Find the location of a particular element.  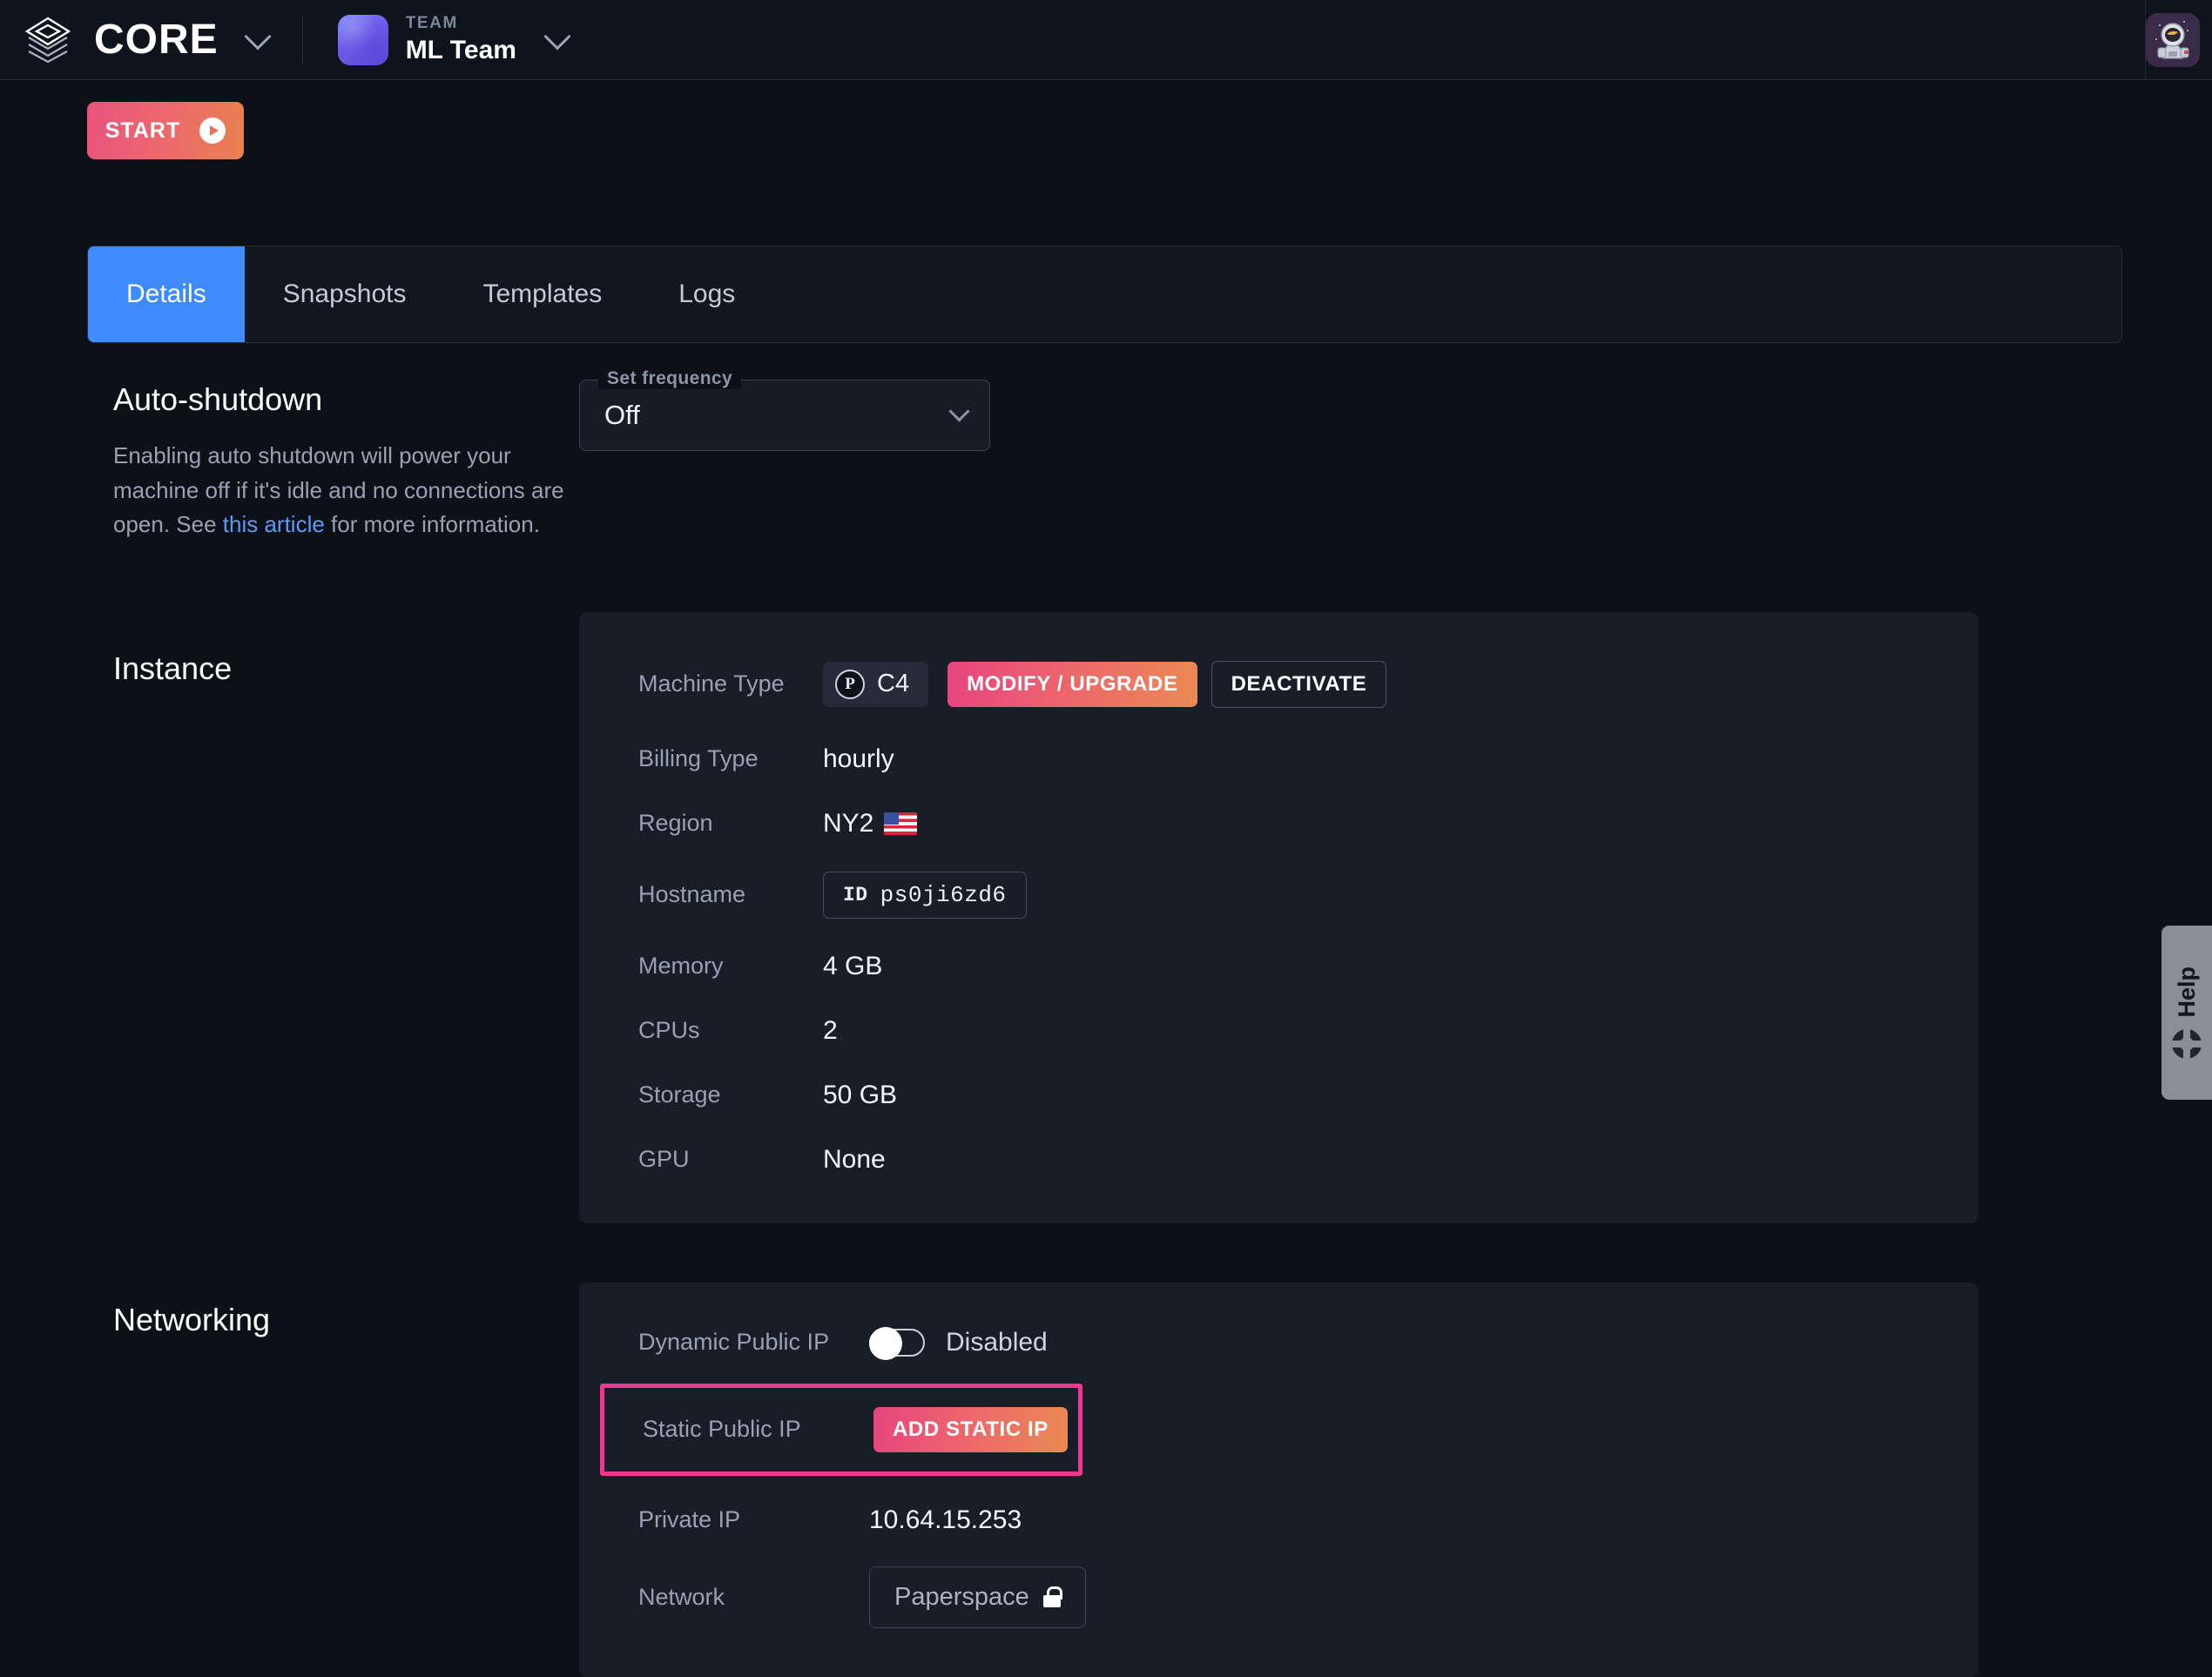

network-chip: Paperspace is located at coordinates (978, 1597).